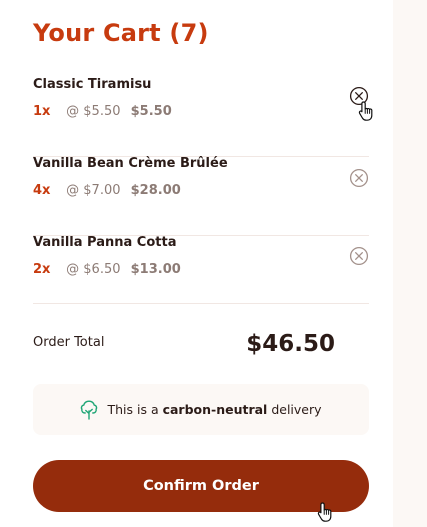  I want to click on item-unit-price: @ $6.50, so click(93, 269).